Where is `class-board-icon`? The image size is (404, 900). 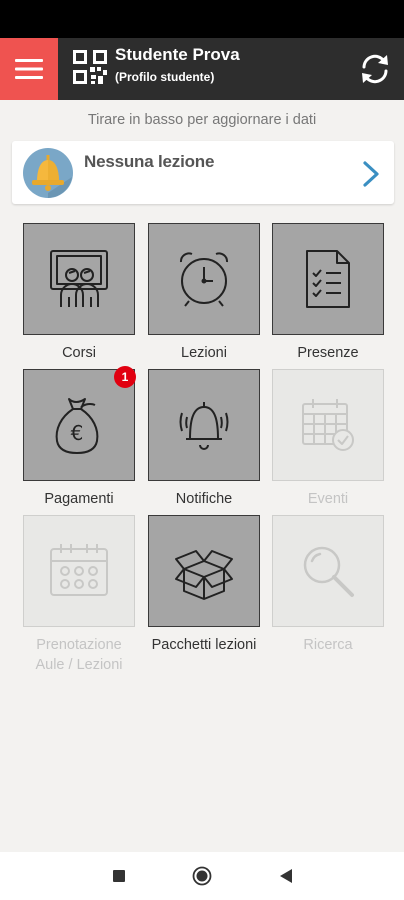
class-board-icon is located at coordinates (79, 278).